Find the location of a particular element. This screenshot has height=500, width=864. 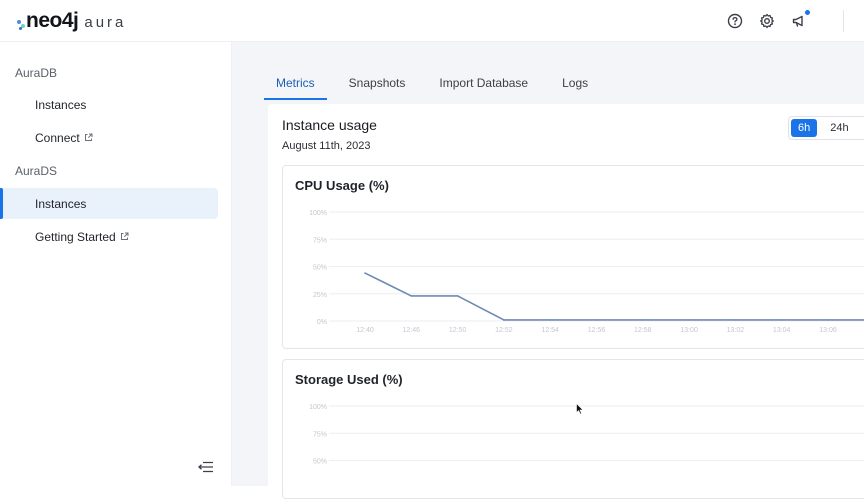

sidebar-item-getting-started: Getting Started is located at coordinates (109, 236).